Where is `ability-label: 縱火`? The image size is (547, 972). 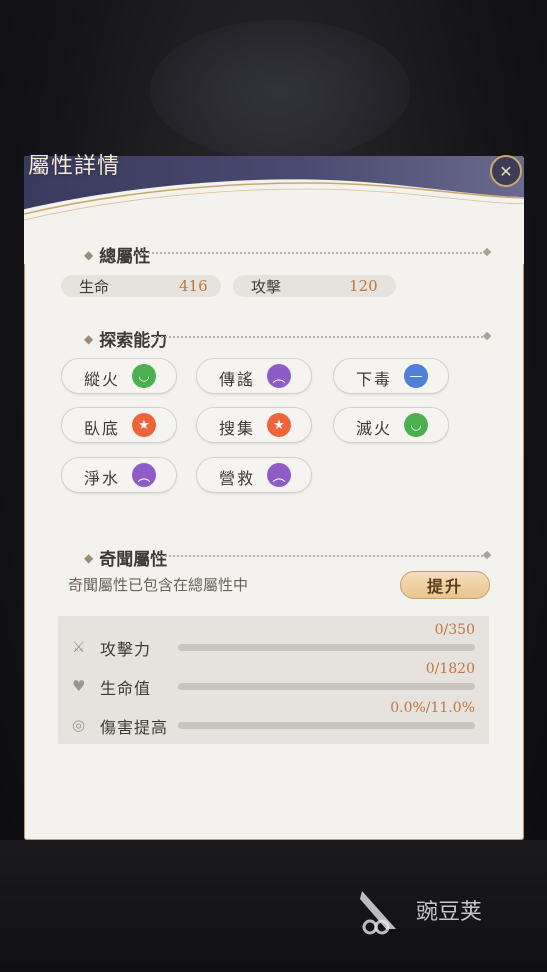
ability-label: 縱火 is located at coordinates (102, 379).